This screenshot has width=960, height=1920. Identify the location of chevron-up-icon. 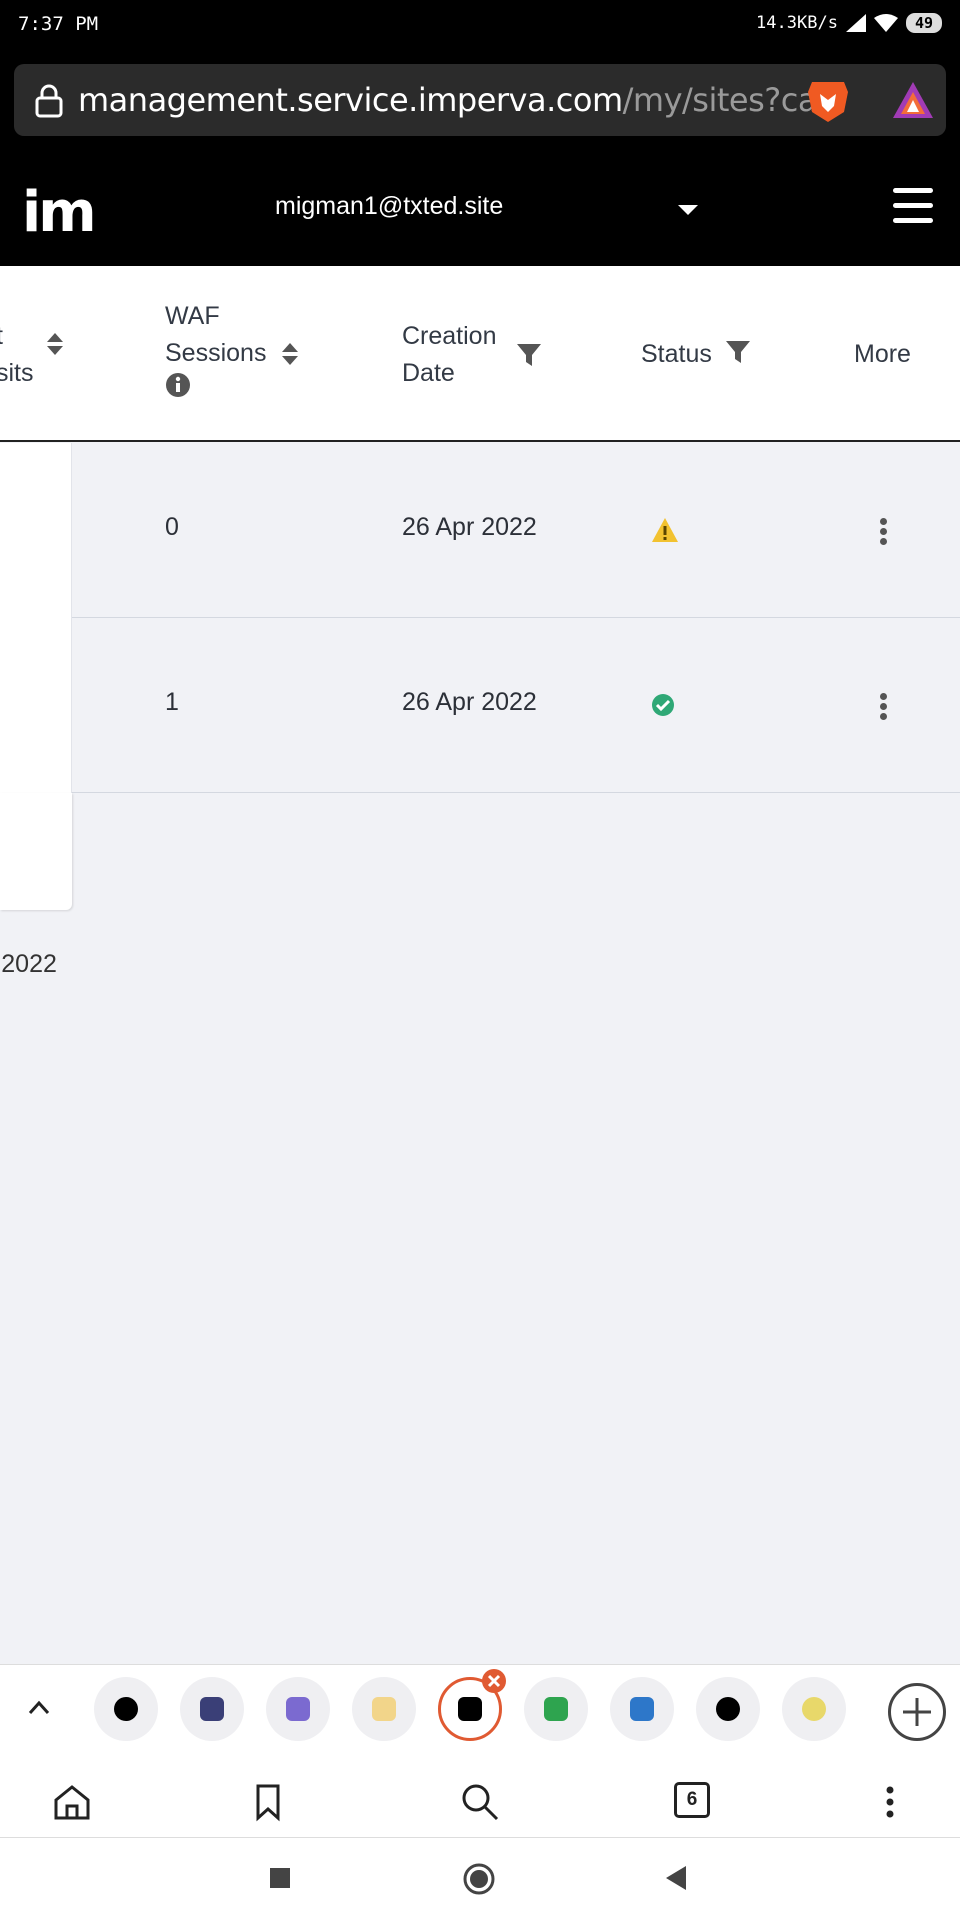
(39, 1708).